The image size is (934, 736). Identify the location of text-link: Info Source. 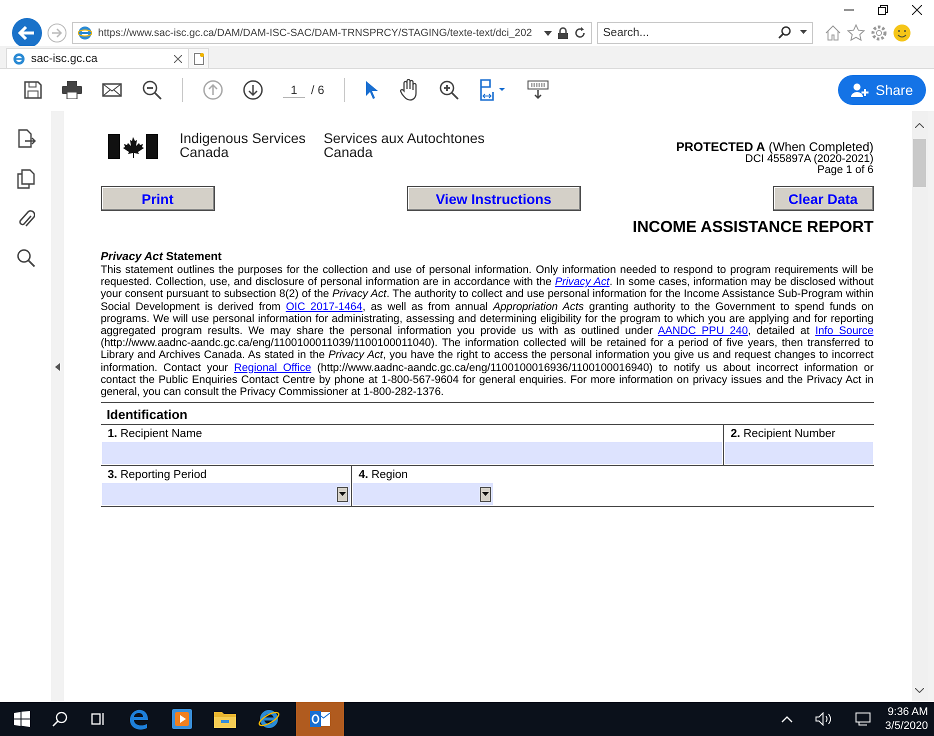
(844, 331).